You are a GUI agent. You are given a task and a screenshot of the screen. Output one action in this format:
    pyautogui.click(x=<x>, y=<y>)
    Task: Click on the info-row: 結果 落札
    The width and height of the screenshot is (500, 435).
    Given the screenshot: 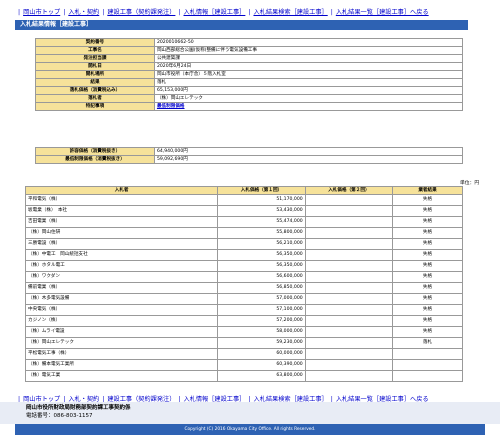 What is the action you would take?
    pyautogui.click(x=249, y=82)
    